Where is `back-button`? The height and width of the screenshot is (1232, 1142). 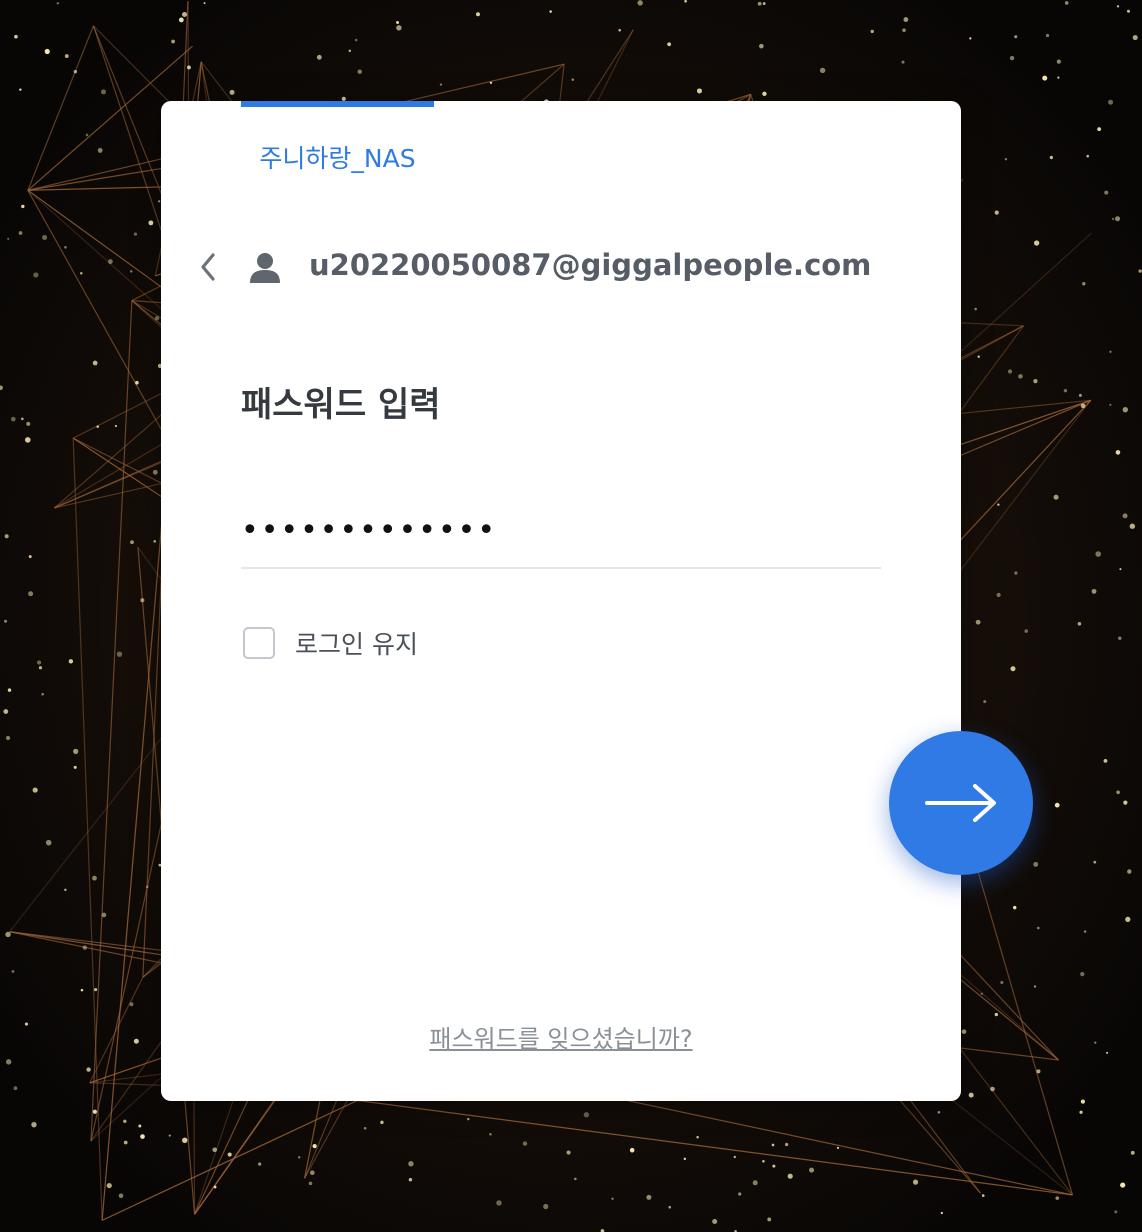 back-button is located at coordinates (208, 267).